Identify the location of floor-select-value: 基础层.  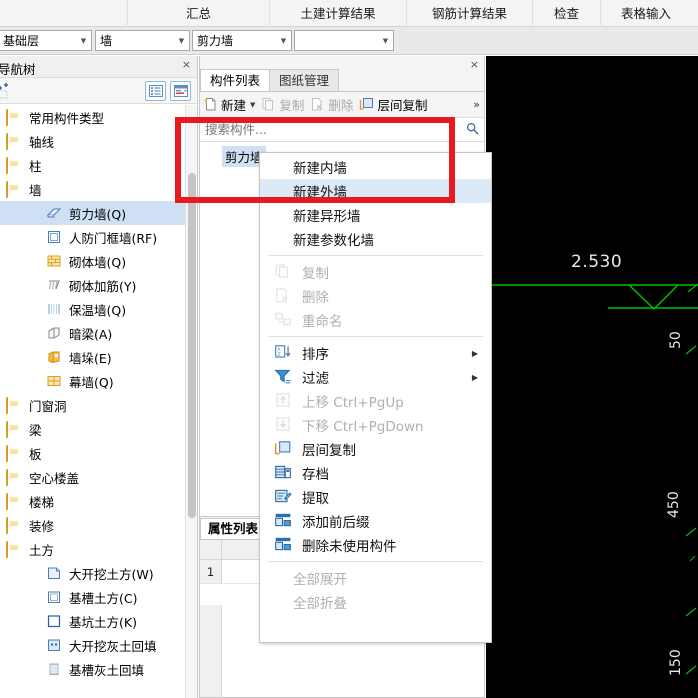
(21, 41).